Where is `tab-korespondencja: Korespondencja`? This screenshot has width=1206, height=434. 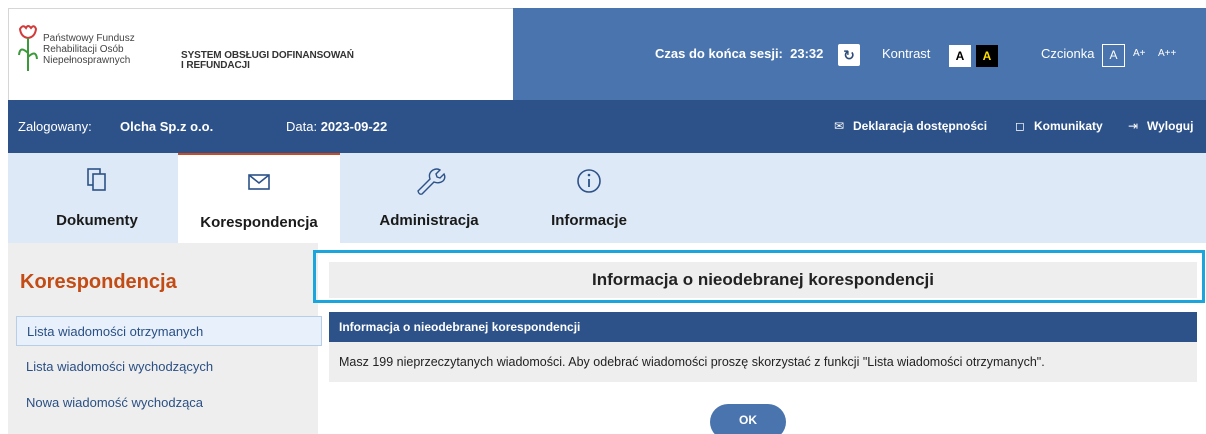 tab-korespondencja: Korespondencja is located at coordinates (259, 198).